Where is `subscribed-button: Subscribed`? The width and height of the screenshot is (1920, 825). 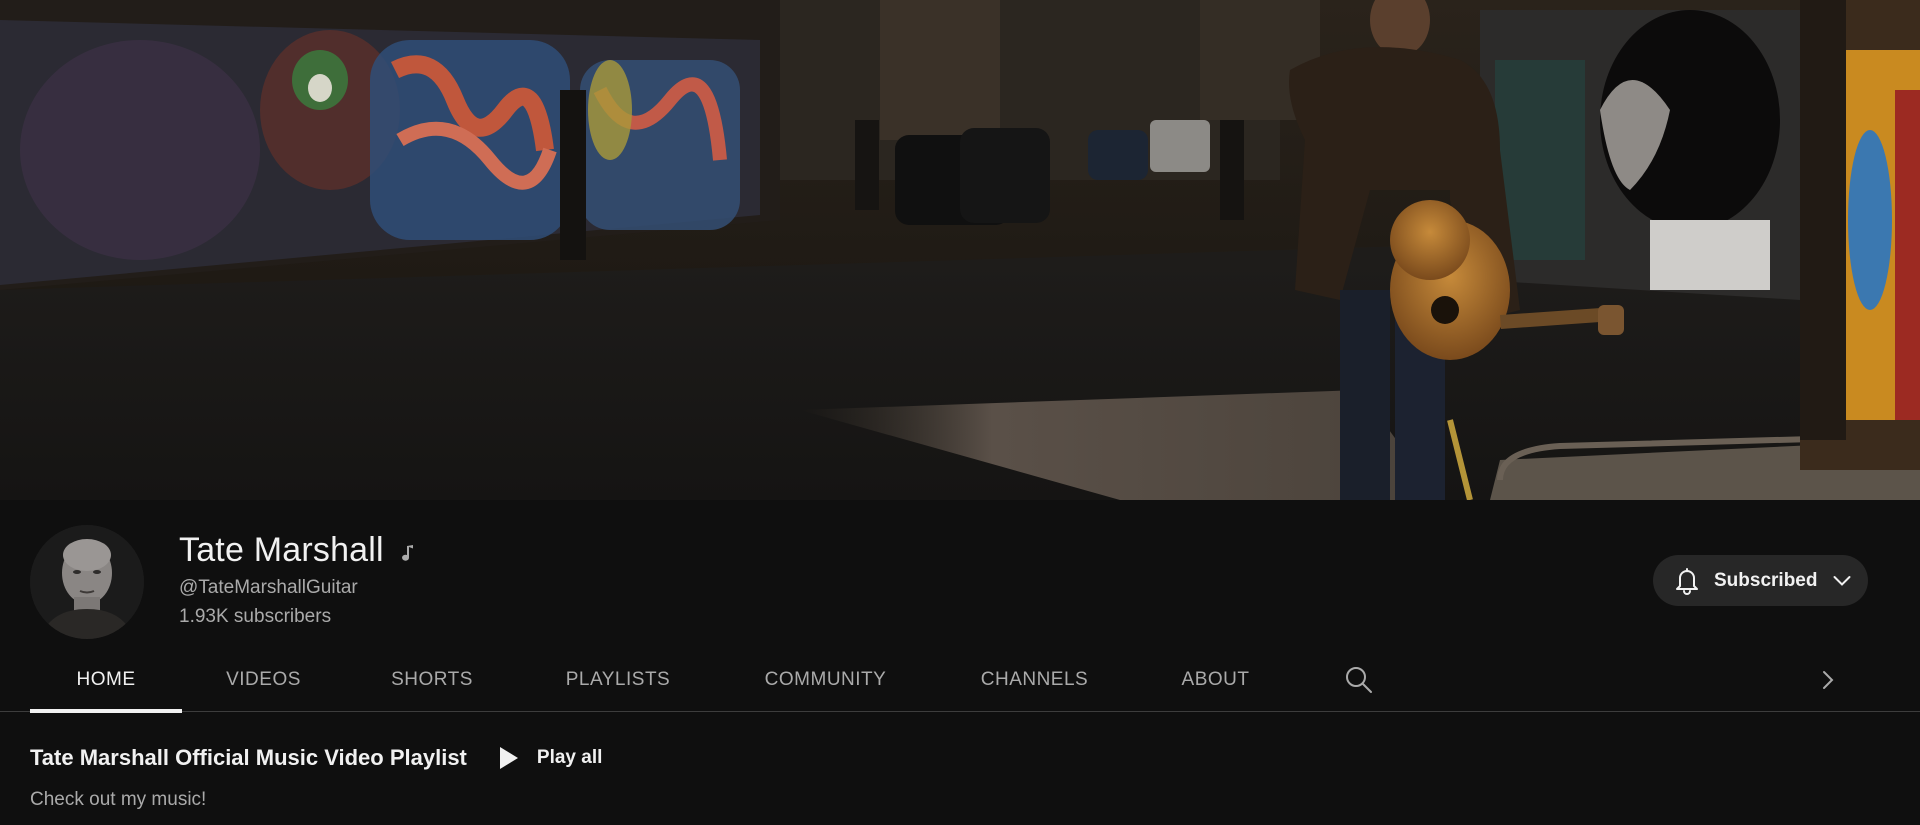
subscribed-button: Subscribed is located at coordinates (1760, 580).